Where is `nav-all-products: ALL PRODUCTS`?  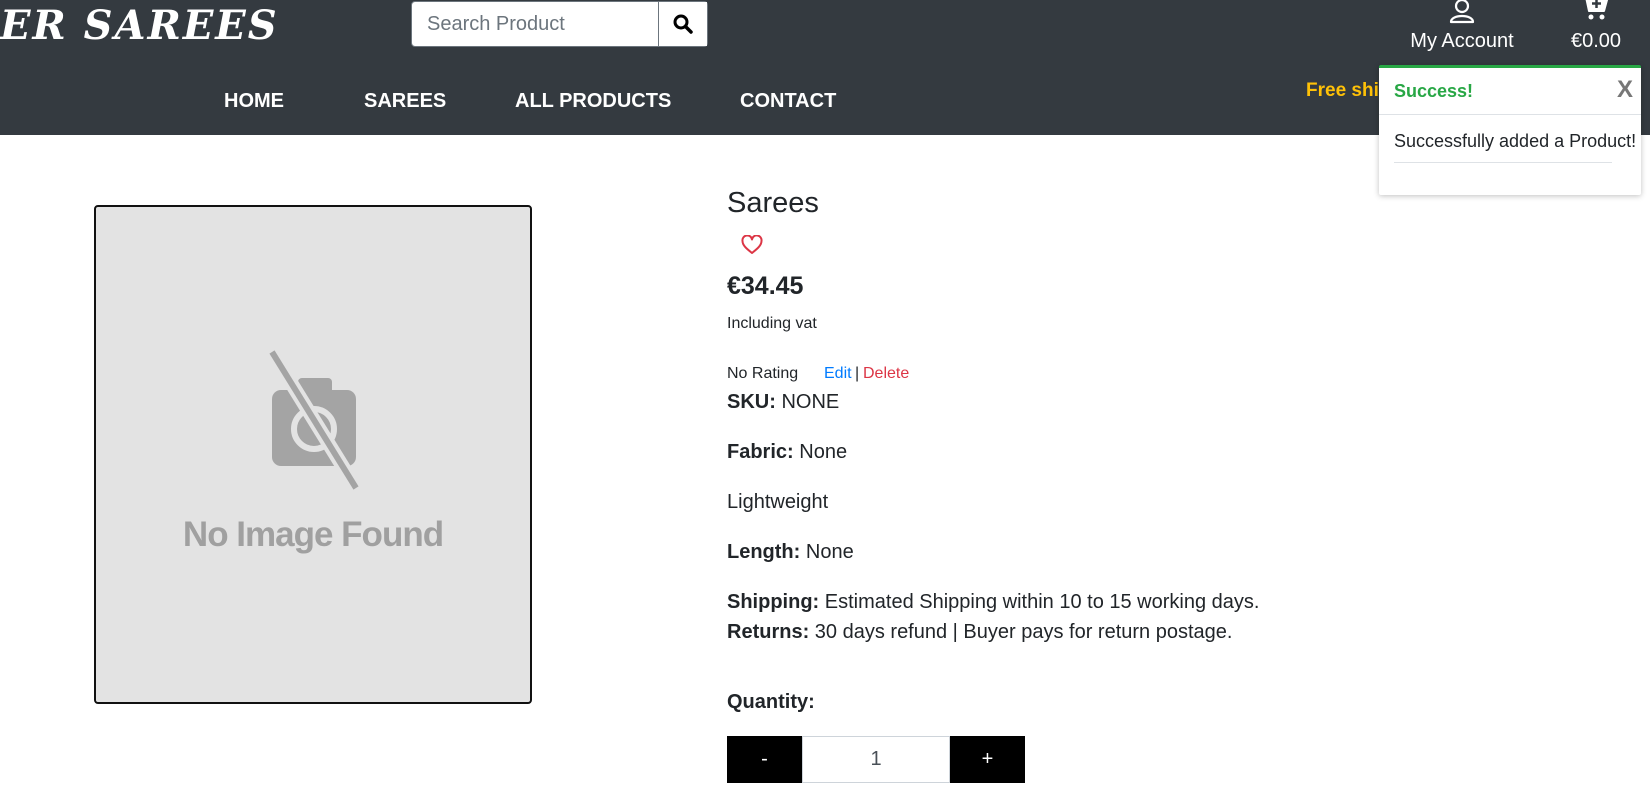
nav-all-products: ALL PRODUCTS is located at coordinates (593, 101).